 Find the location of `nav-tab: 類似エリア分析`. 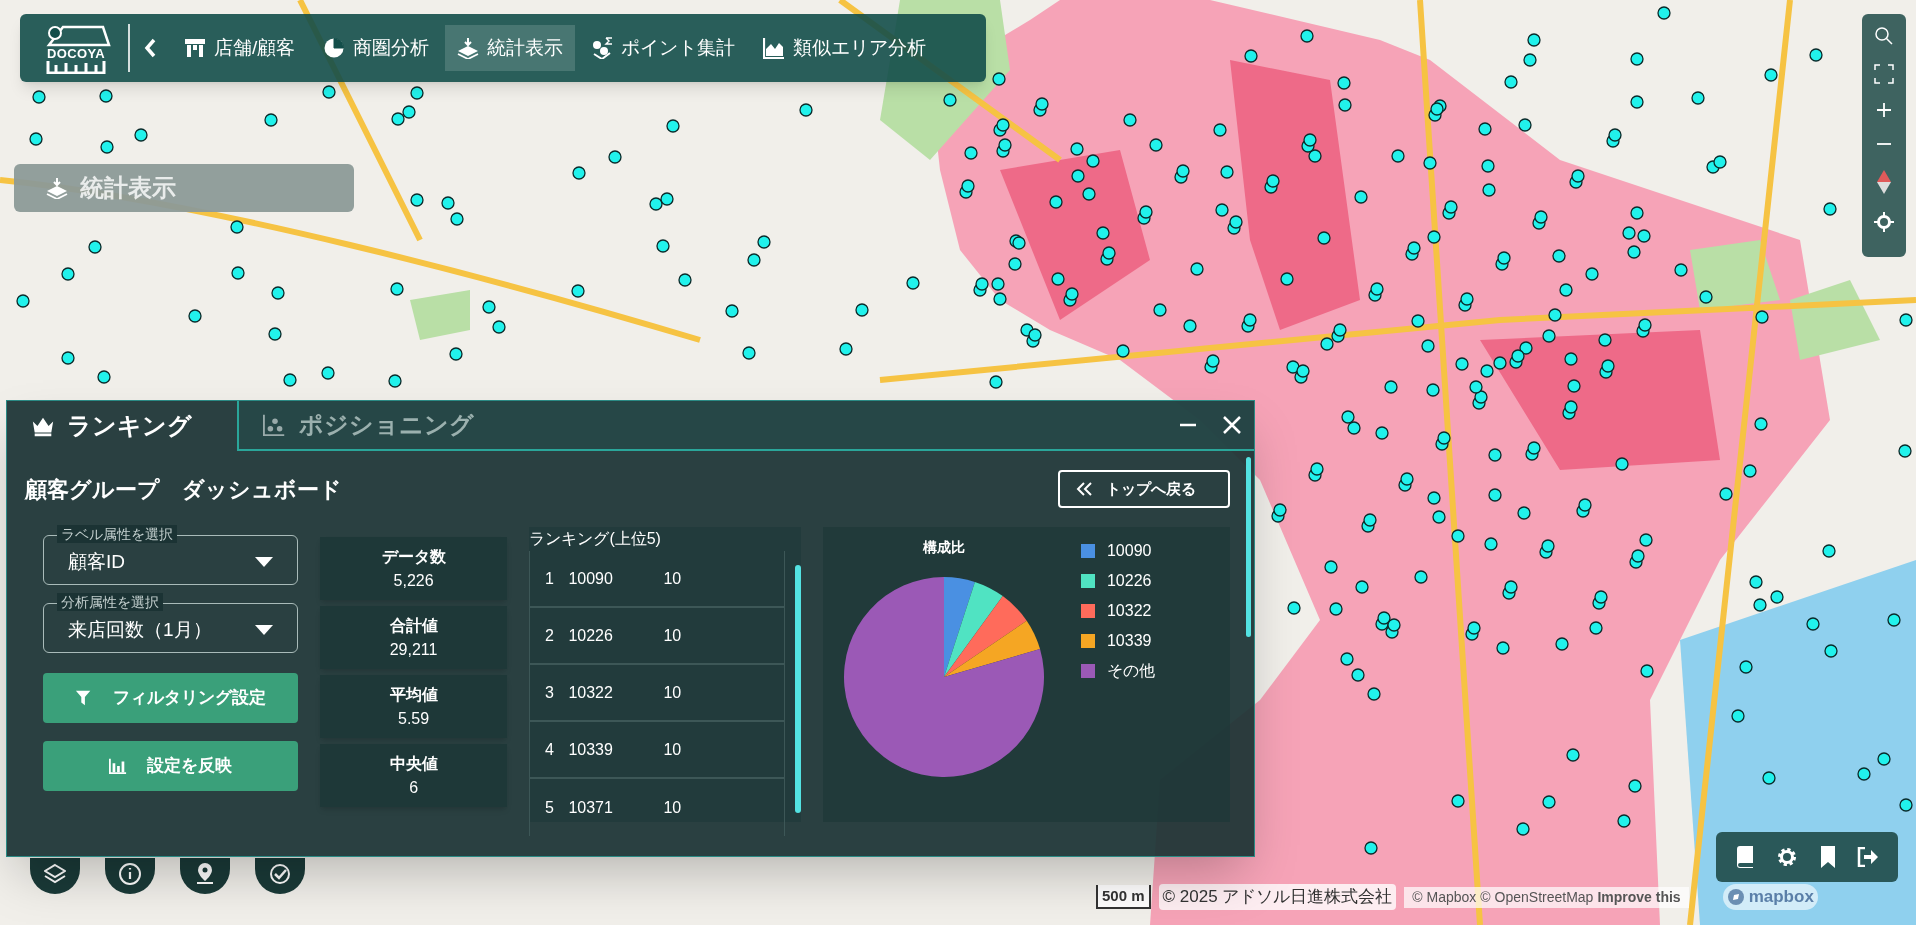

nav-tab: 類似エリア分析 is located at coordinates (845, 48).